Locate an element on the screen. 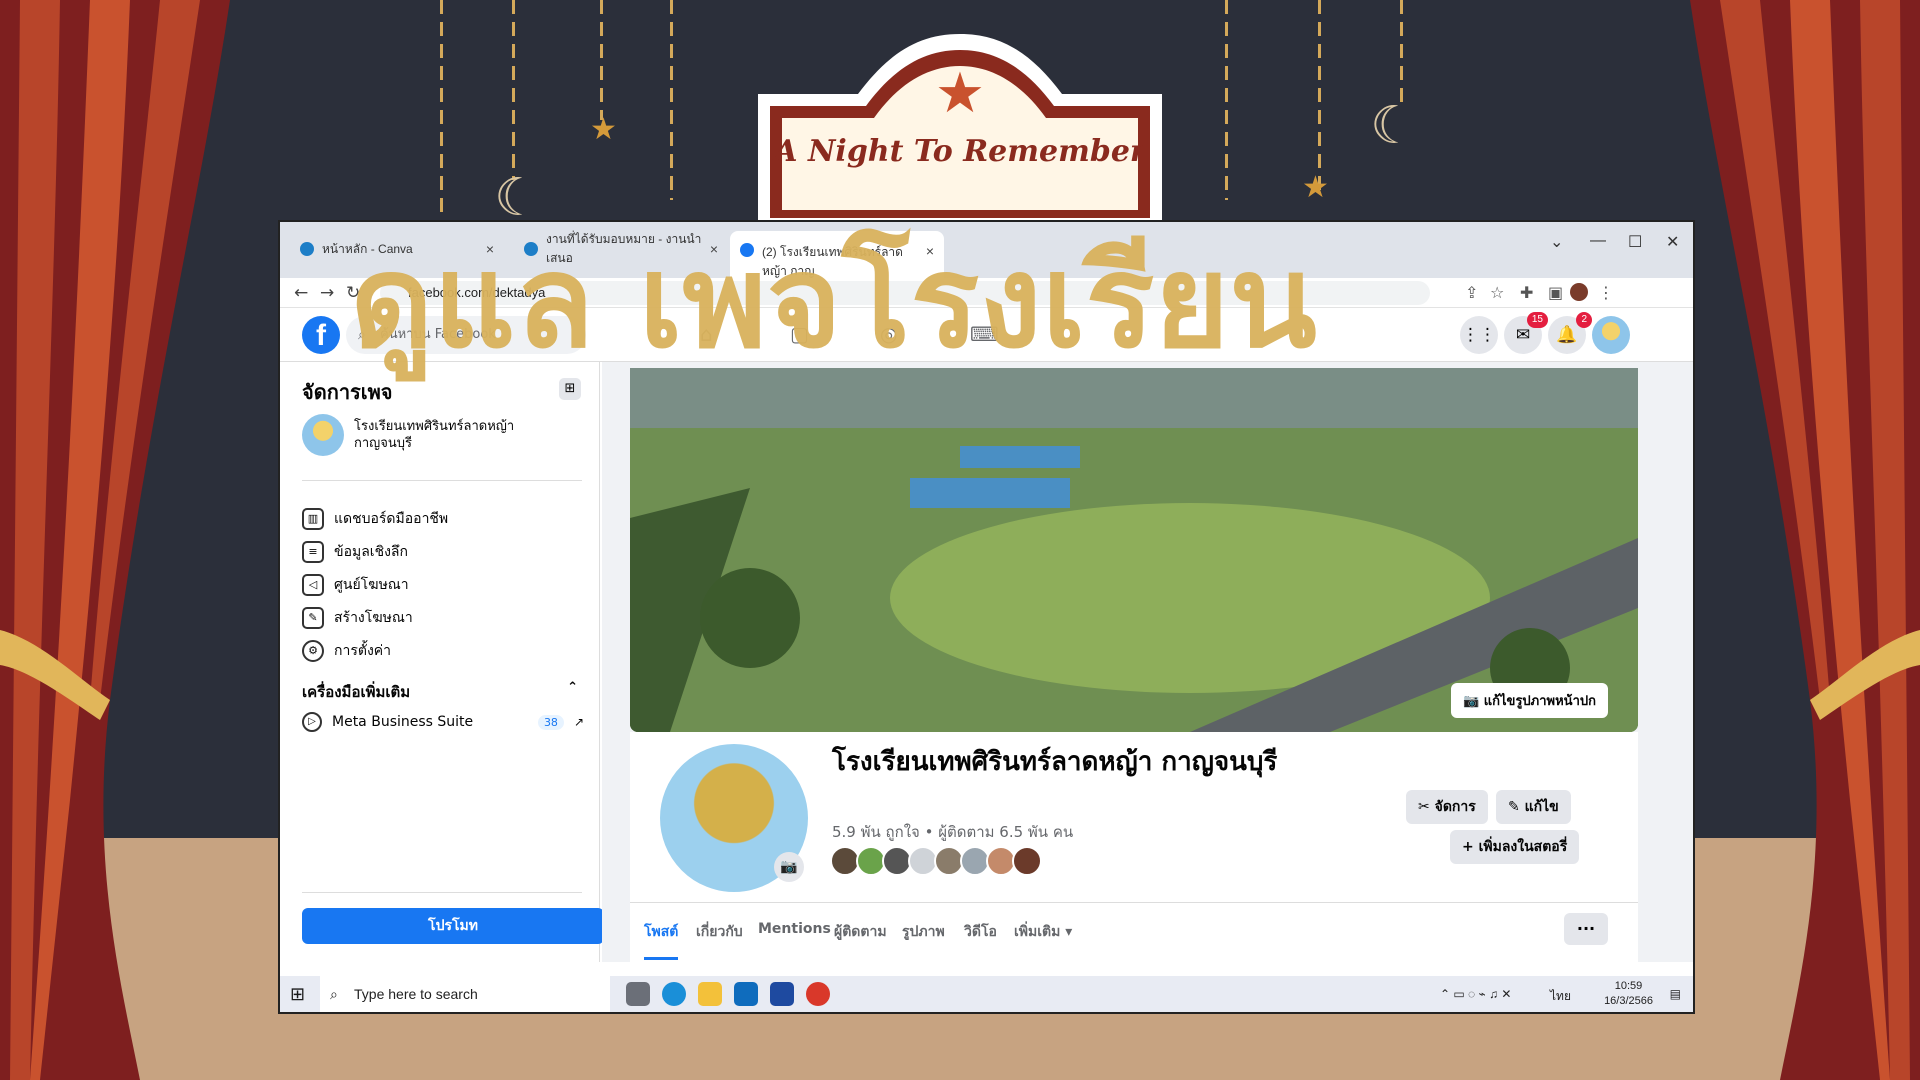  account-avatar is located at coordinates (1611, 335).